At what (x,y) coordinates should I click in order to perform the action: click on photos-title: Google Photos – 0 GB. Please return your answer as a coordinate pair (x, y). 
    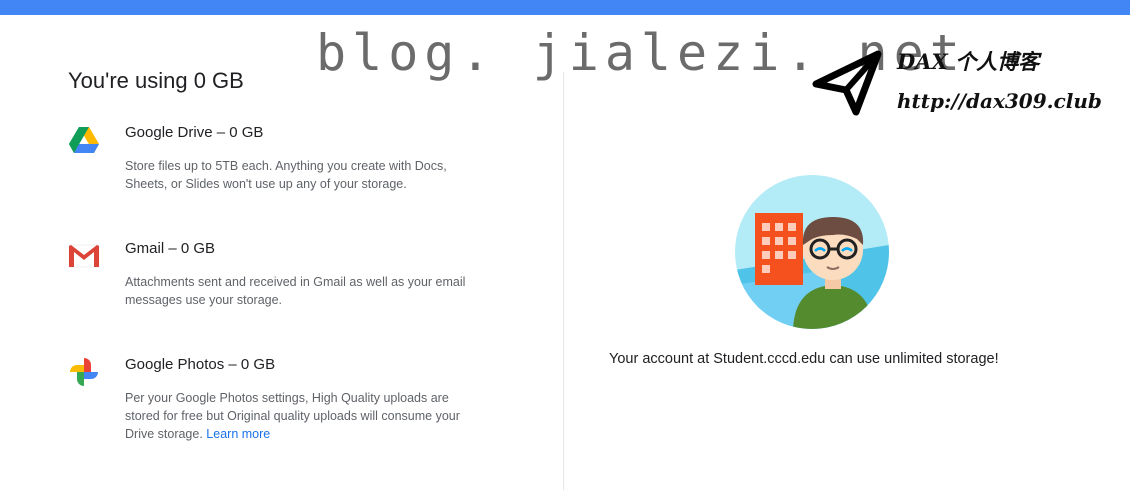
    Looking at the image, I should click on (200, 364).